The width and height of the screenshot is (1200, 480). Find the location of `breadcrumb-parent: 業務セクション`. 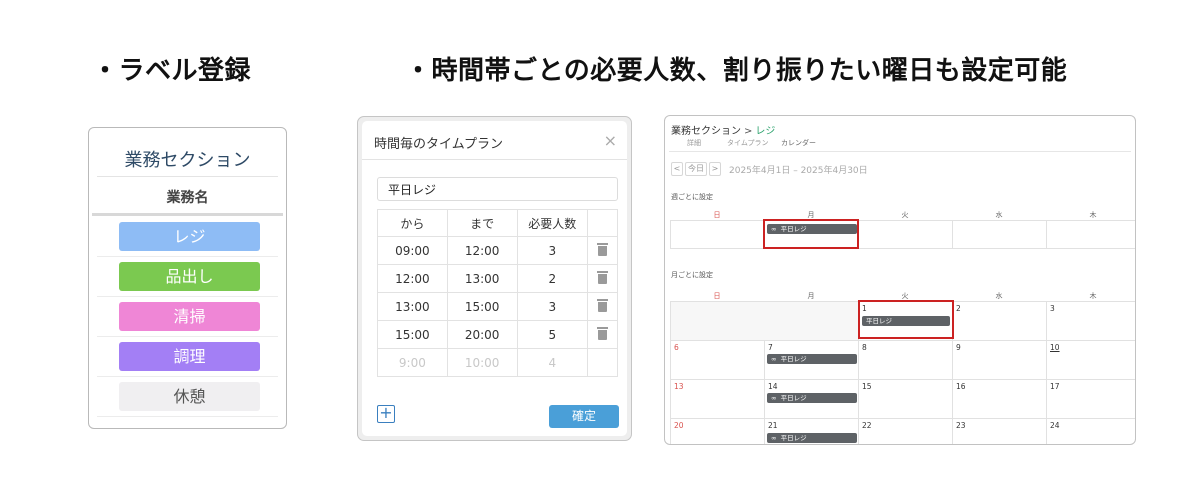

breadcrumb-parent: 業務セクション is located at coordinates (706, 131).